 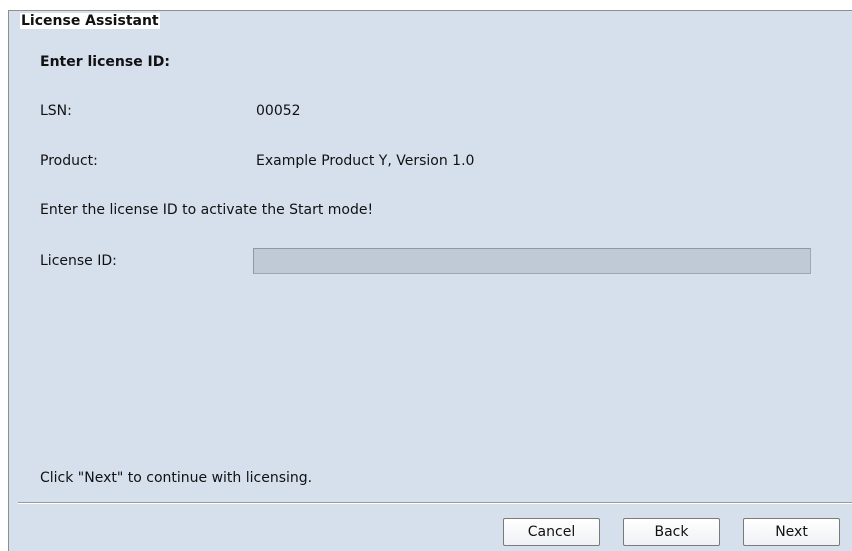 What do you see at coordinates (176, 478) in the screenshot?
I see `footer-note: Click "Next" to continue with licensing.` at bounding box center [176, 478].